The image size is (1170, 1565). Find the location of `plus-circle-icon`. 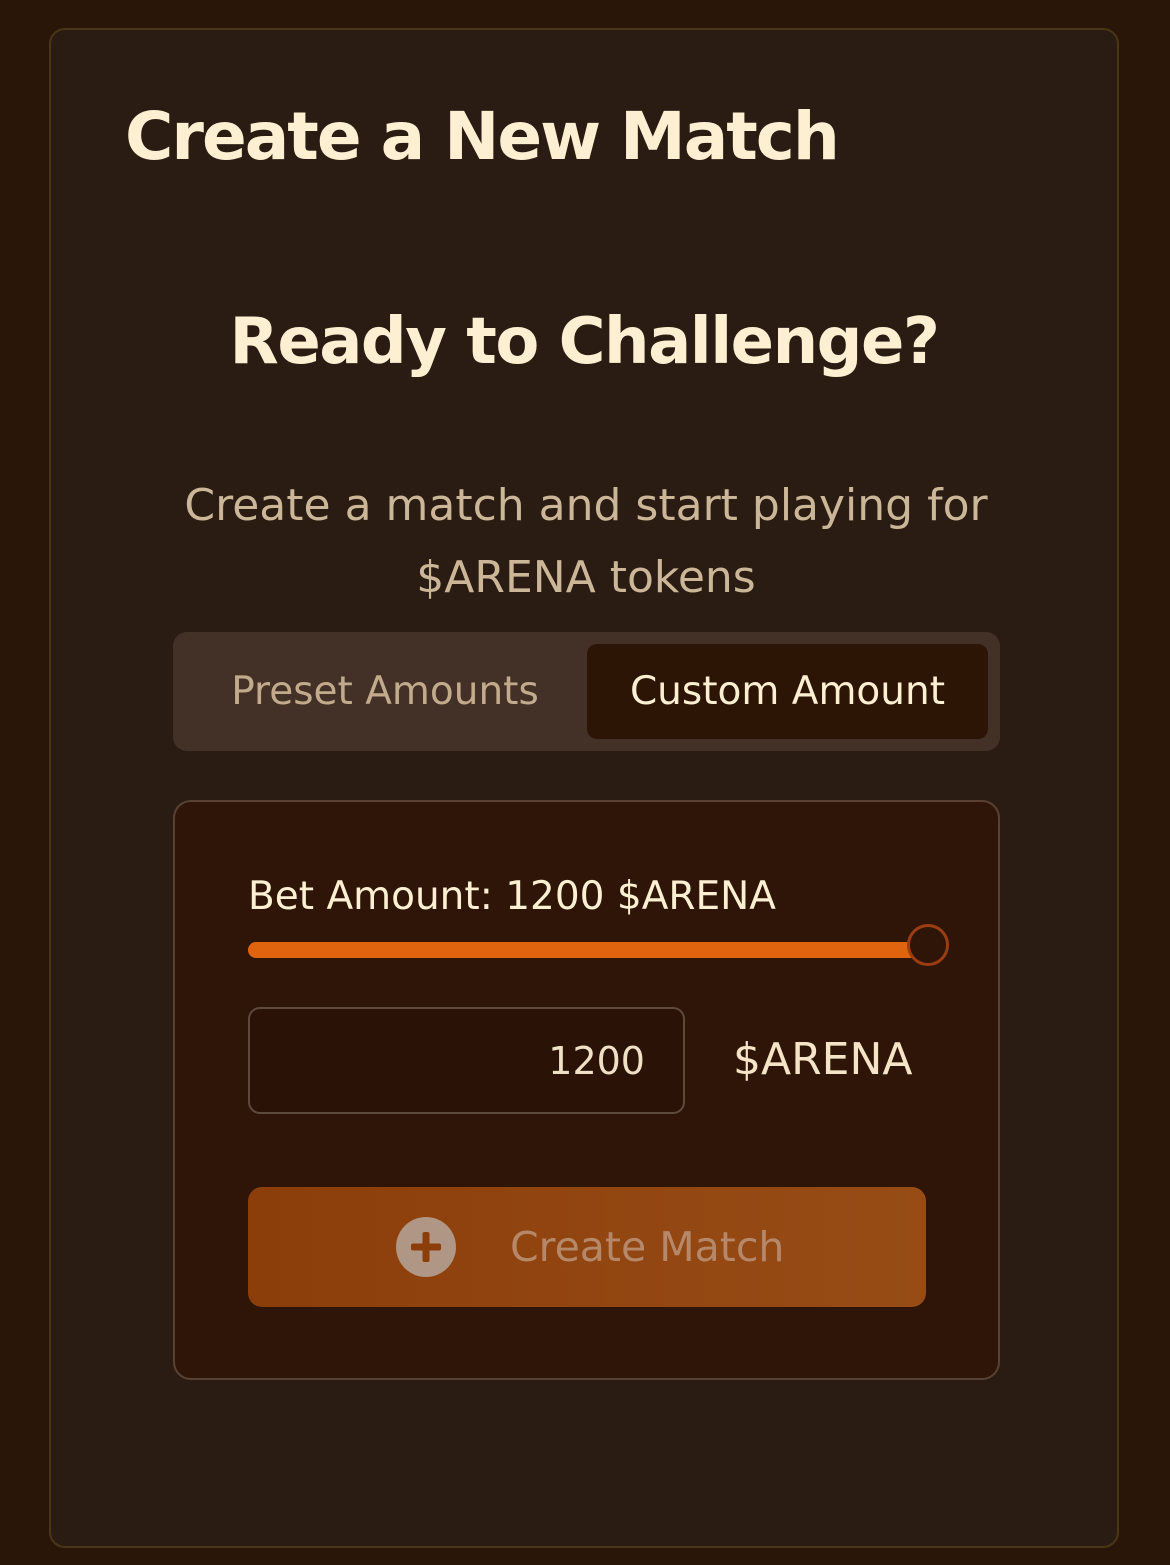

plus-circle-icon is located at coordinates (426, 1247).